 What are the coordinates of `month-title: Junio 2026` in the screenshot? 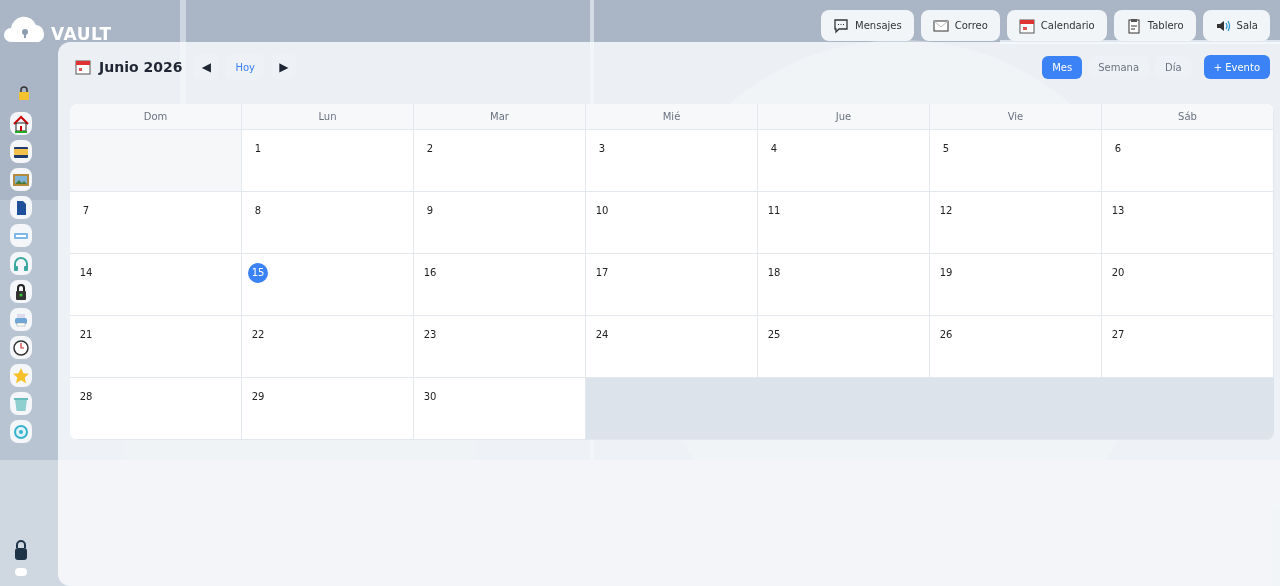 It's located at (141, 67).